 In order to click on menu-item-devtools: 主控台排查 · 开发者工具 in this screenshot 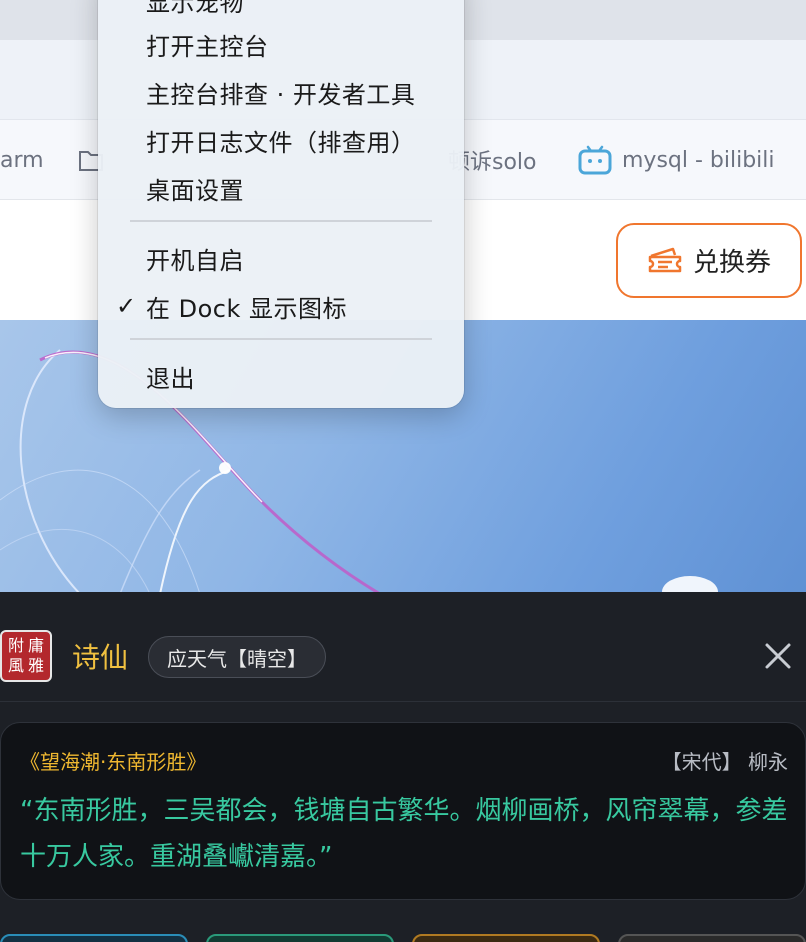, I will do `click(281, 92)`.